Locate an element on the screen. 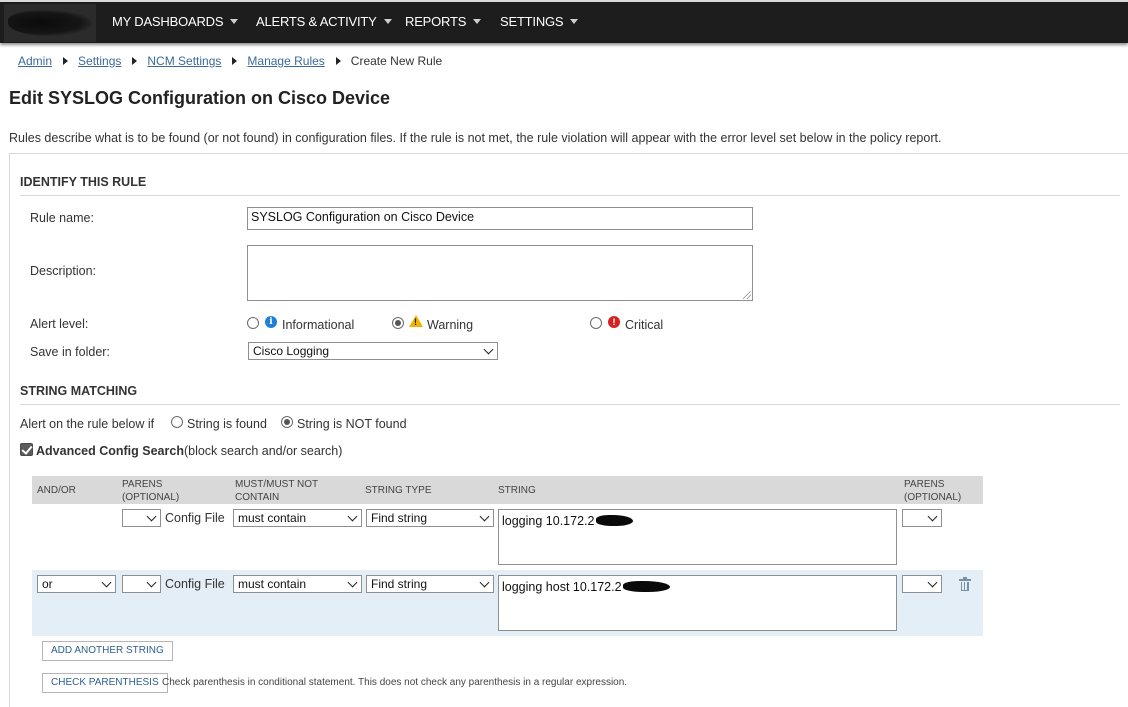  alert-critical-radio is located at coordinates (596, 323).